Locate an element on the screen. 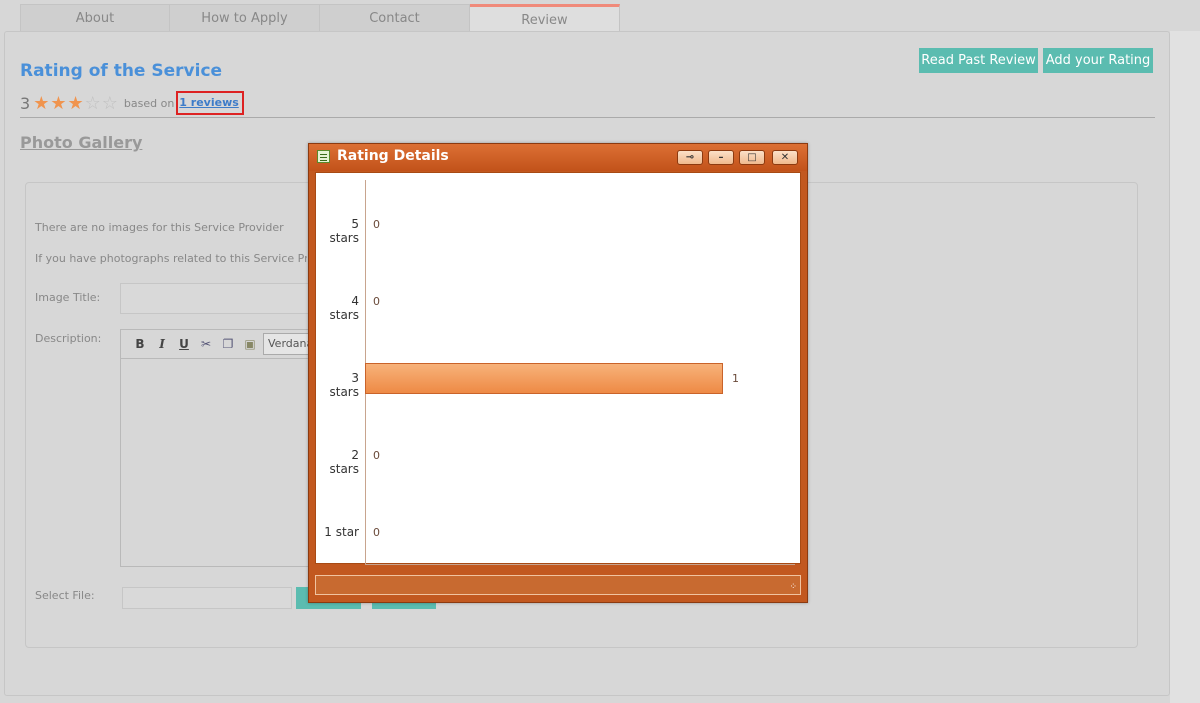 The image size is (1200, 703). close-icon: ✕ is located at coordinates (785, 157).